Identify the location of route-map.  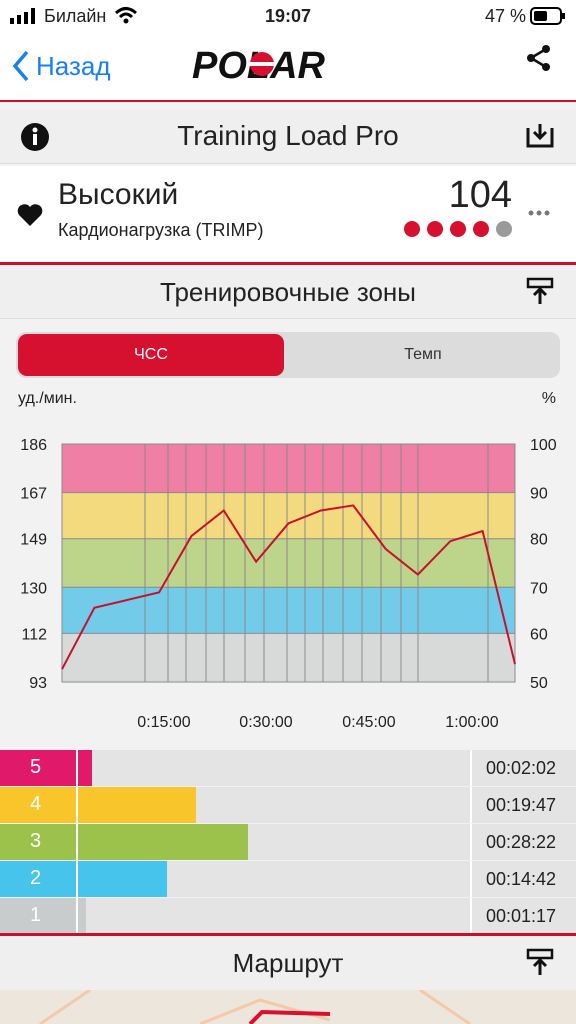
(288, 1007).